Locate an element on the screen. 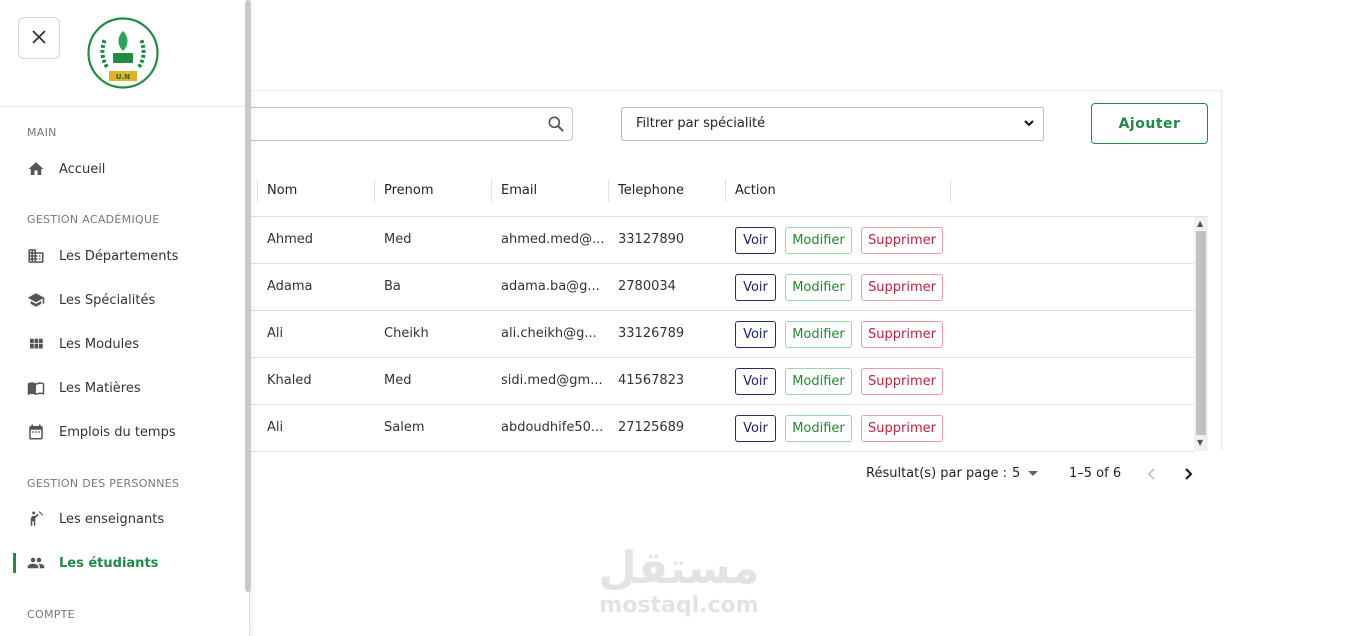 The width and height of the screenshot is (1350, 636). sidebar-item-departements: Les Départements is located at coordinates (129, 256).